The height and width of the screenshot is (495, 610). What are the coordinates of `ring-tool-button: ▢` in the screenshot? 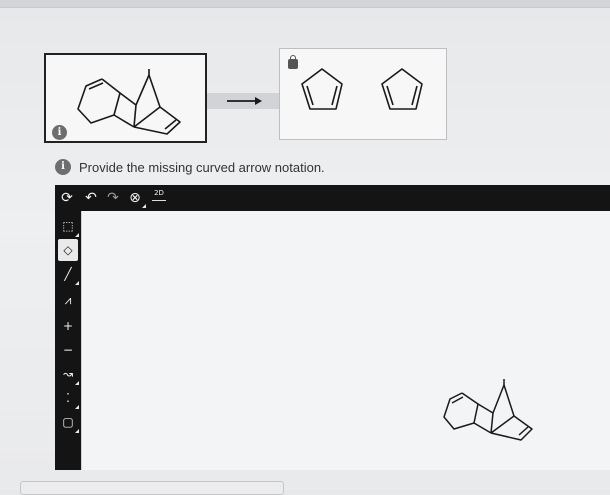 It's located at (68, 422).